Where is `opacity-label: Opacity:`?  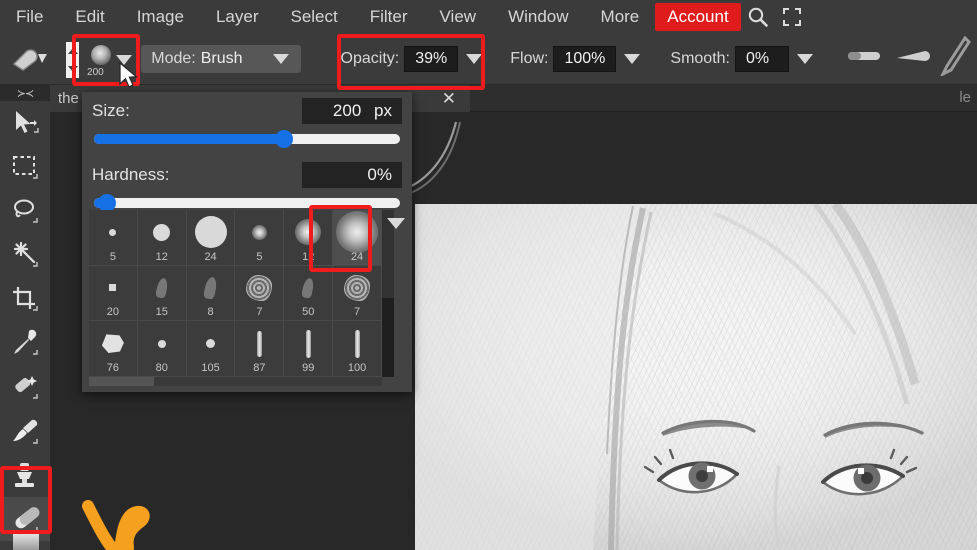
opacity-label: Opacity: is located at coordinates (370, 58).